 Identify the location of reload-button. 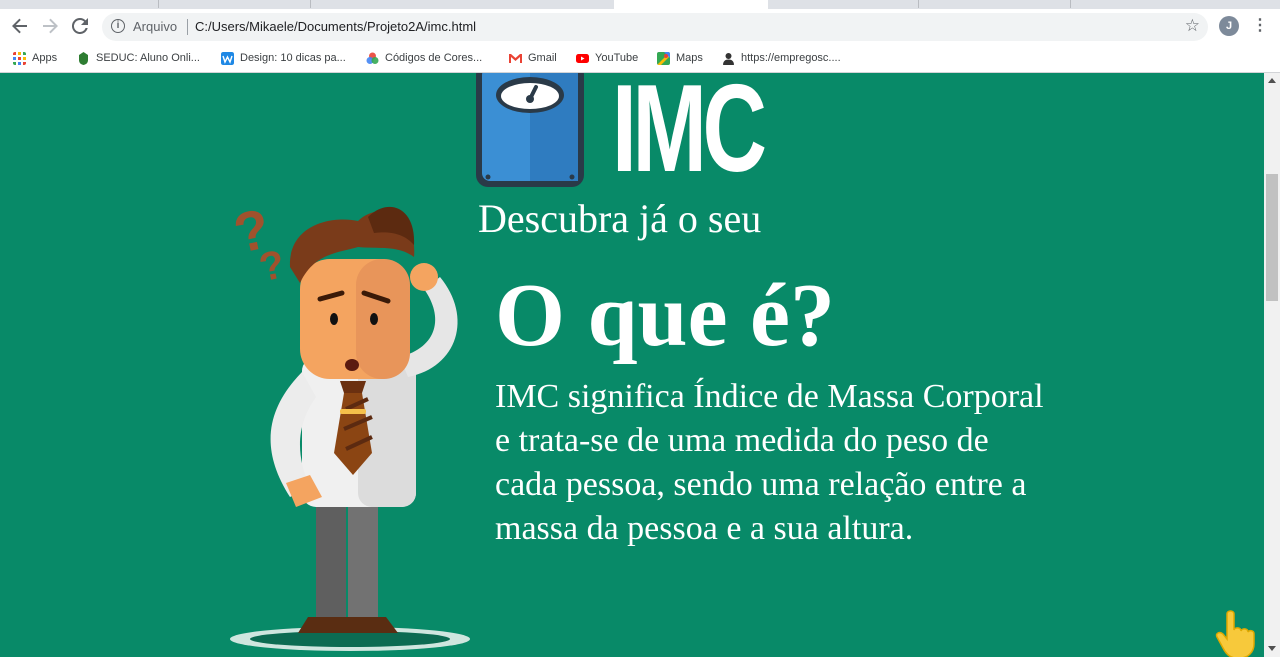
(80, 26).